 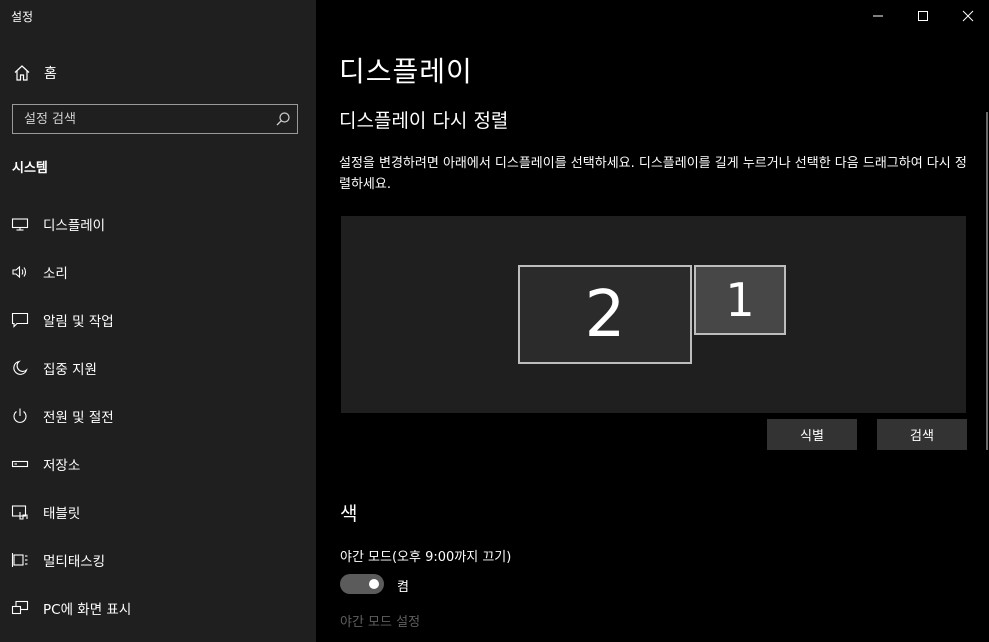 What do you see at coordinates (362, 584) in the screenshot?
I see `night-light-toggle` at bounding box center [362, 584].